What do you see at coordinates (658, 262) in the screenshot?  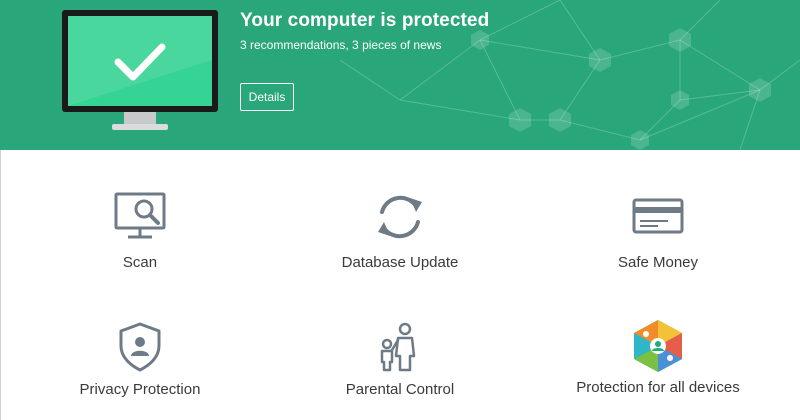 I see `safe-money-label: Safe Money` at bounding box center [658, 262].